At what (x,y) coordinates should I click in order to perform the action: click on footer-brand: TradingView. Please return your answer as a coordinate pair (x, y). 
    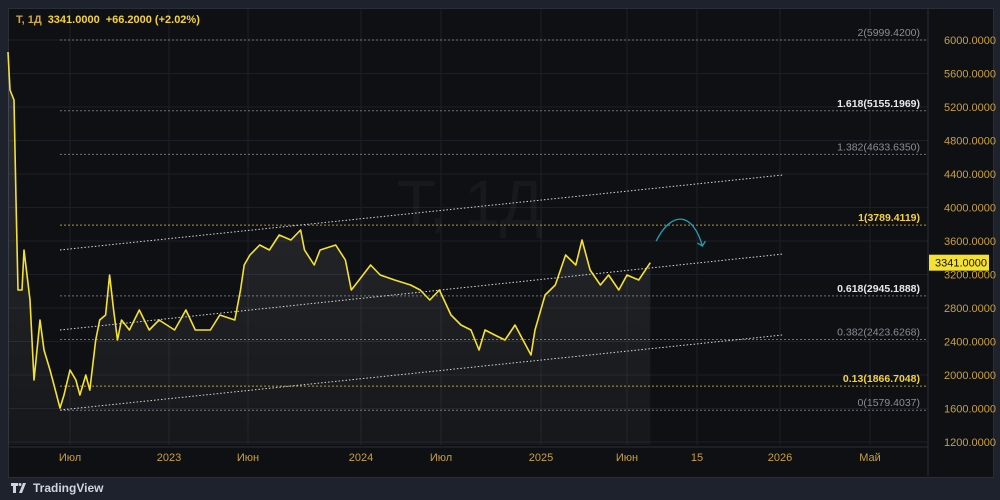
    Looking at the image, I should click on (56, 488).